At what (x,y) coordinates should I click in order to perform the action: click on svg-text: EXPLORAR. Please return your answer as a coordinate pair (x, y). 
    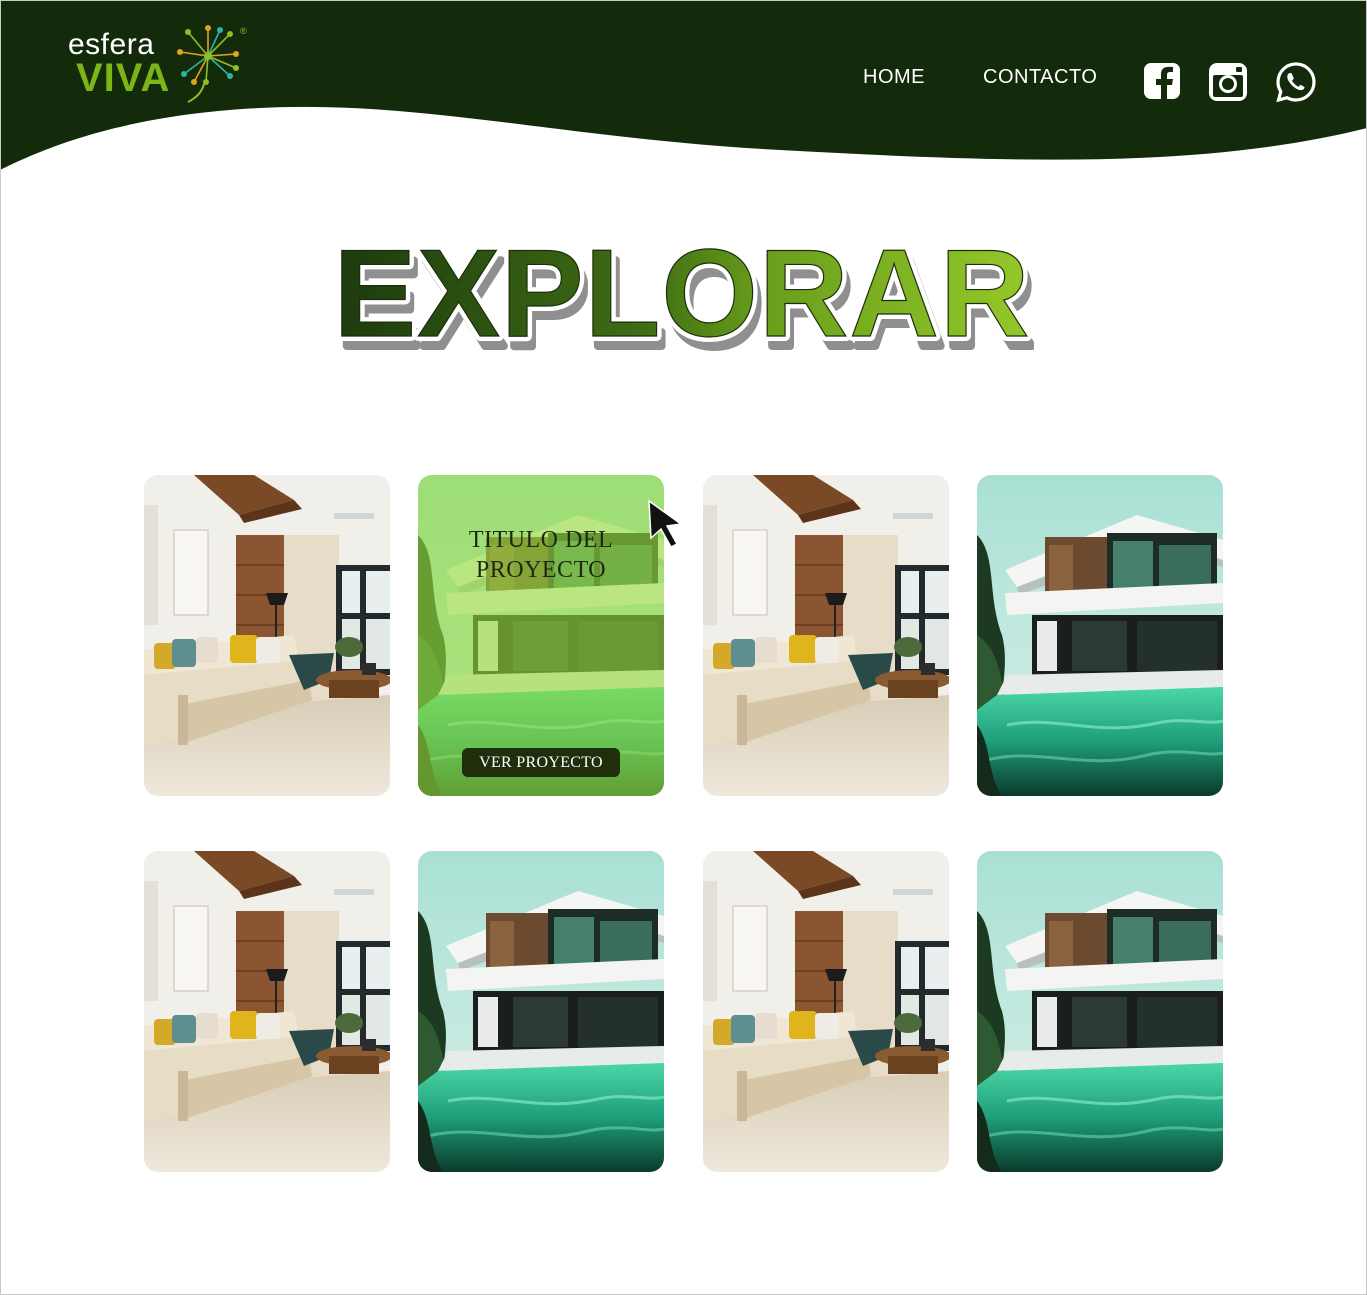
    Looking at the image, I should click on (682, 296).